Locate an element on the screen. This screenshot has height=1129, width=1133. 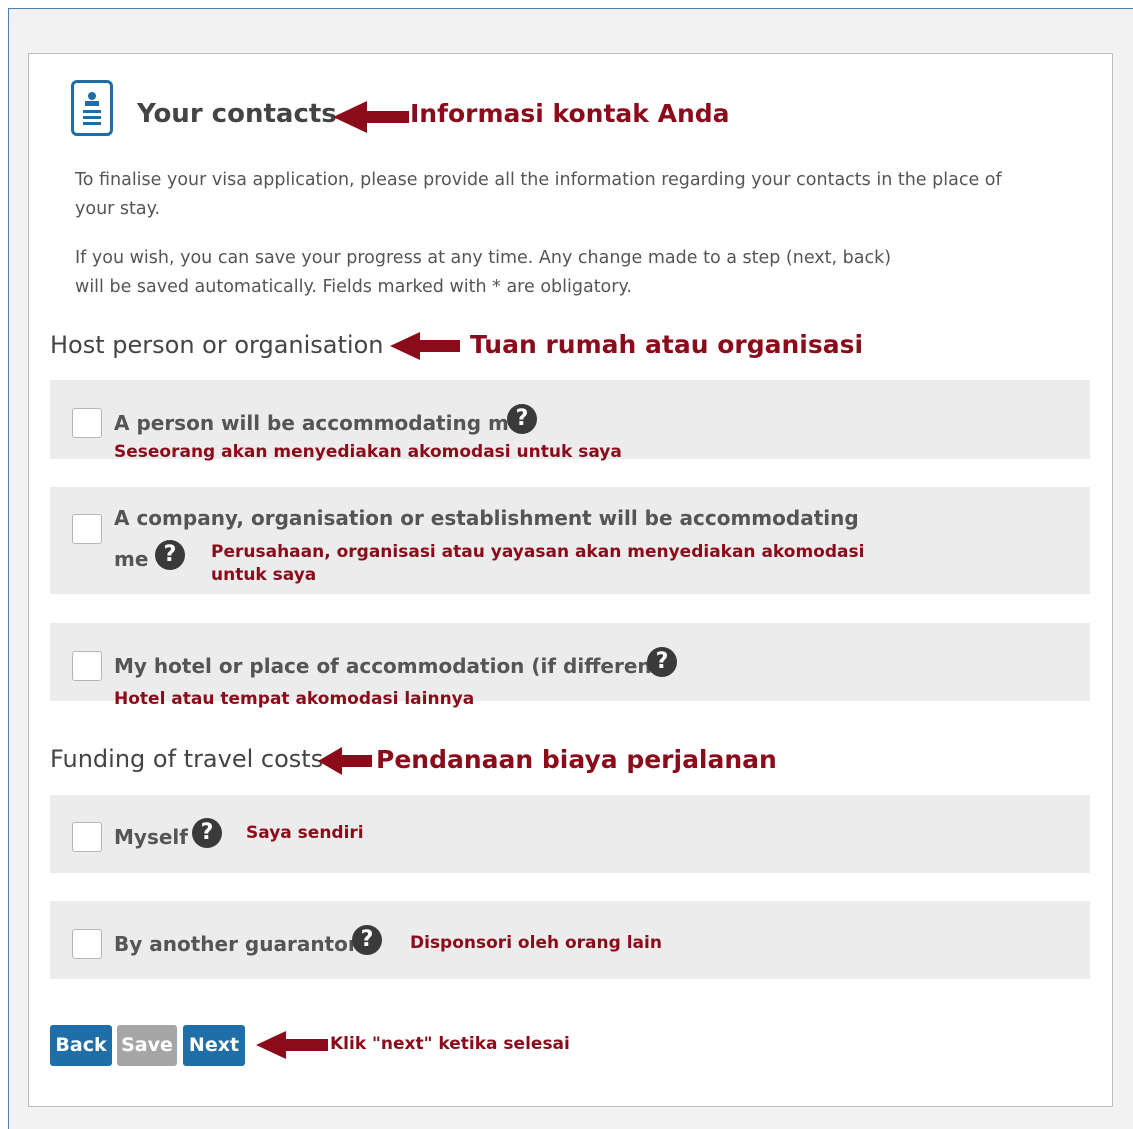
funding-section-annotation: Pendanaan biaya perjalanan is located at coordinates (576, 759).